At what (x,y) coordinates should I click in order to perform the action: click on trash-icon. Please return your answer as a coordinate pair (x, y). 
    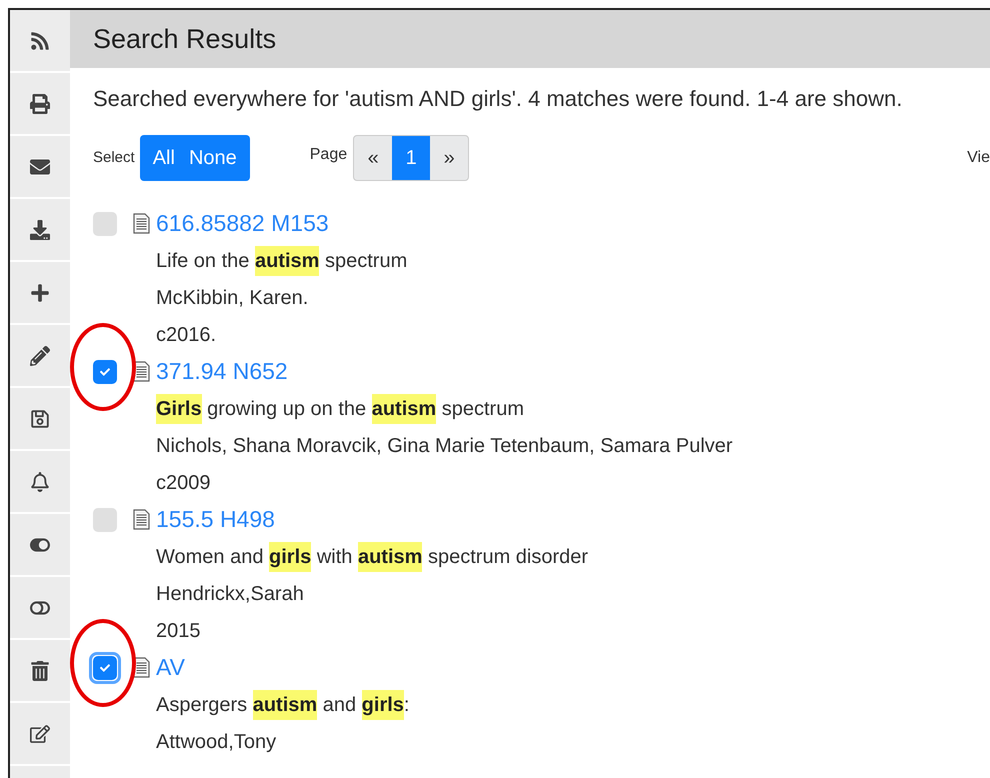
    Looking at the image, I should click on (40, 670).